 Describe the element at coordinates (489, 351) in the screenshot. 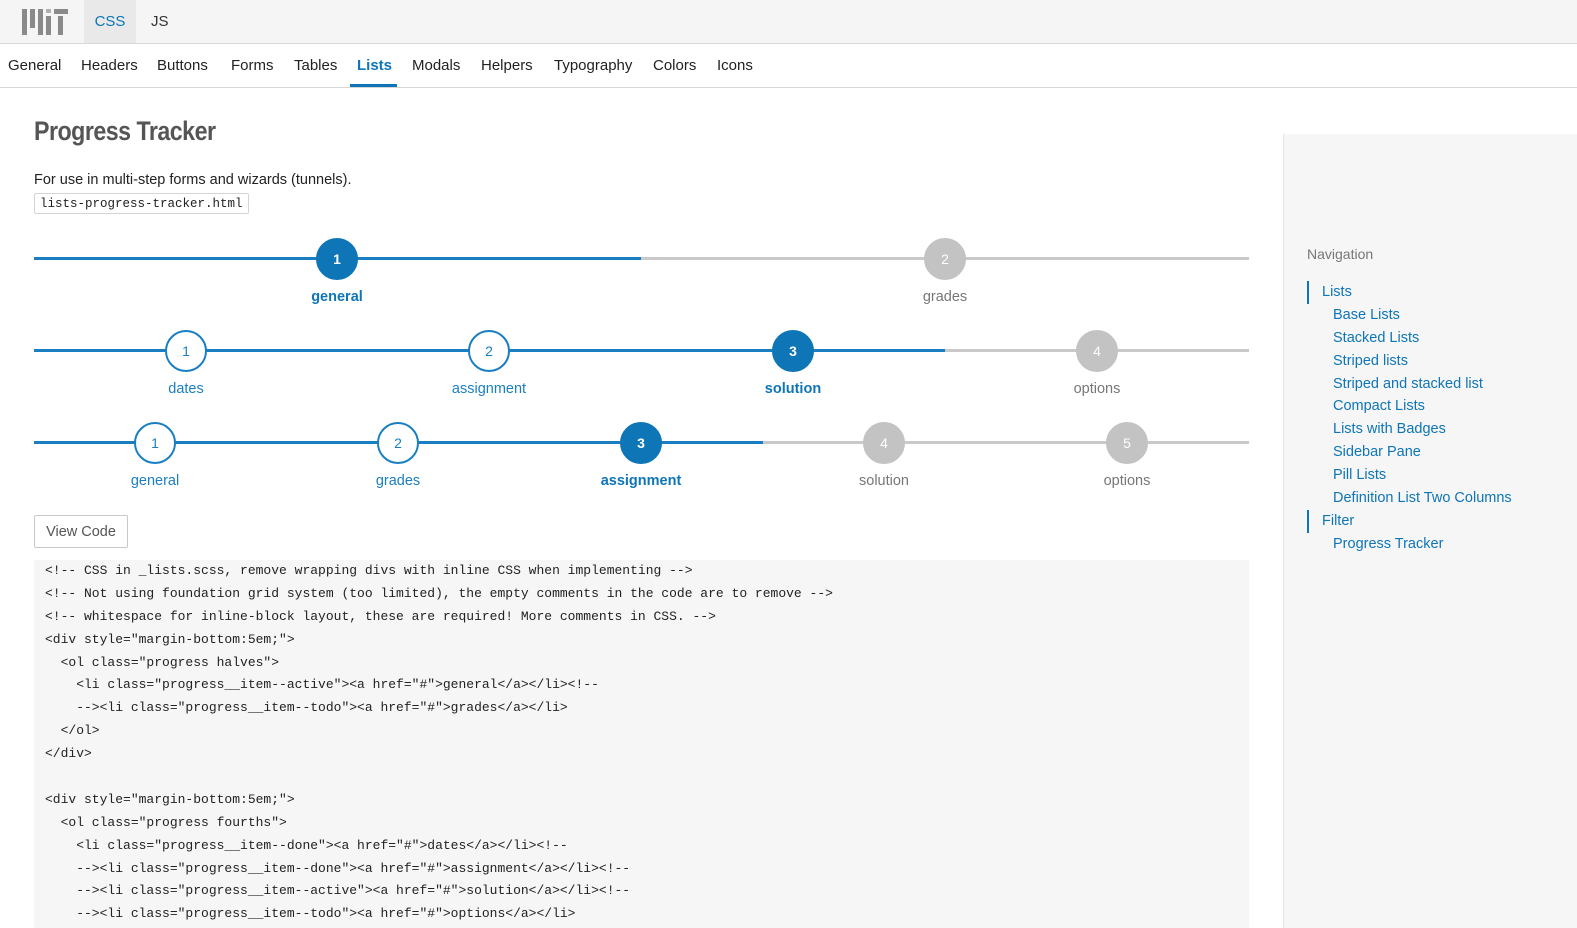

I see `step-circle-assignment: 2` at that location.